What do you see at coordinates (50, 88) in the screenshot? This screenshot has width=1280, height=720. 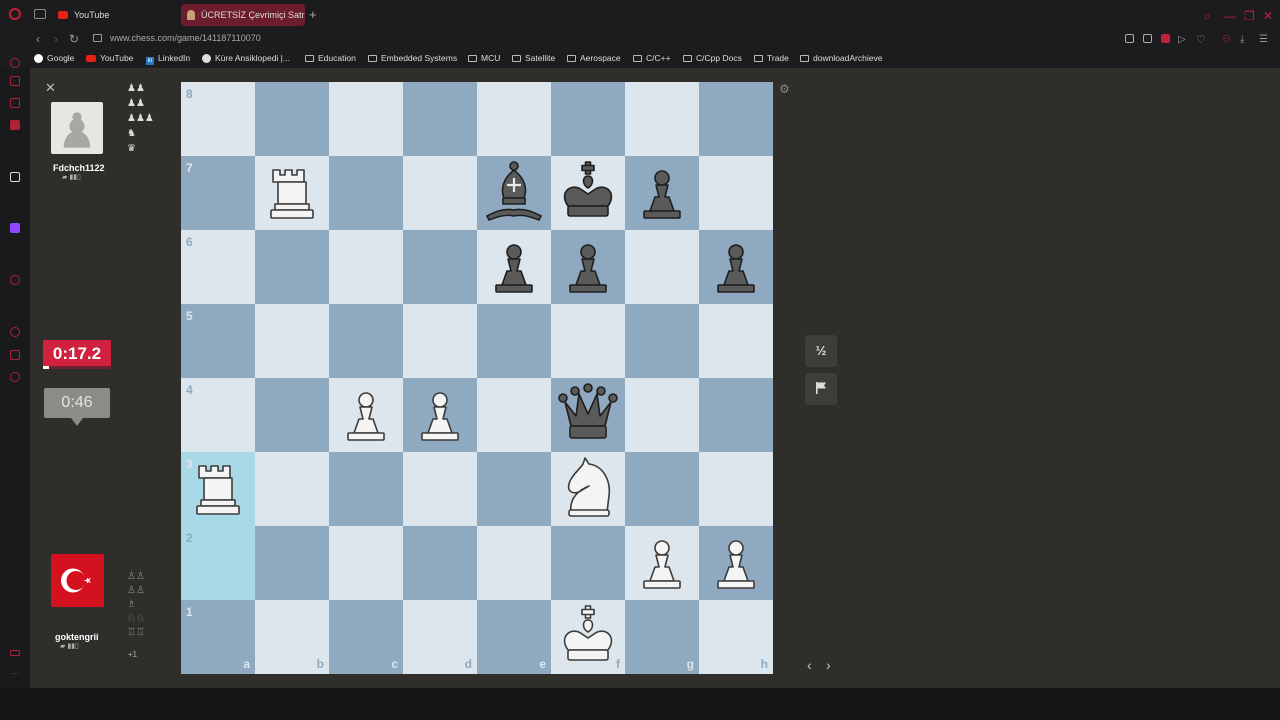 I see `close-panel-icon: ✕` at bounding box center [50, 88].